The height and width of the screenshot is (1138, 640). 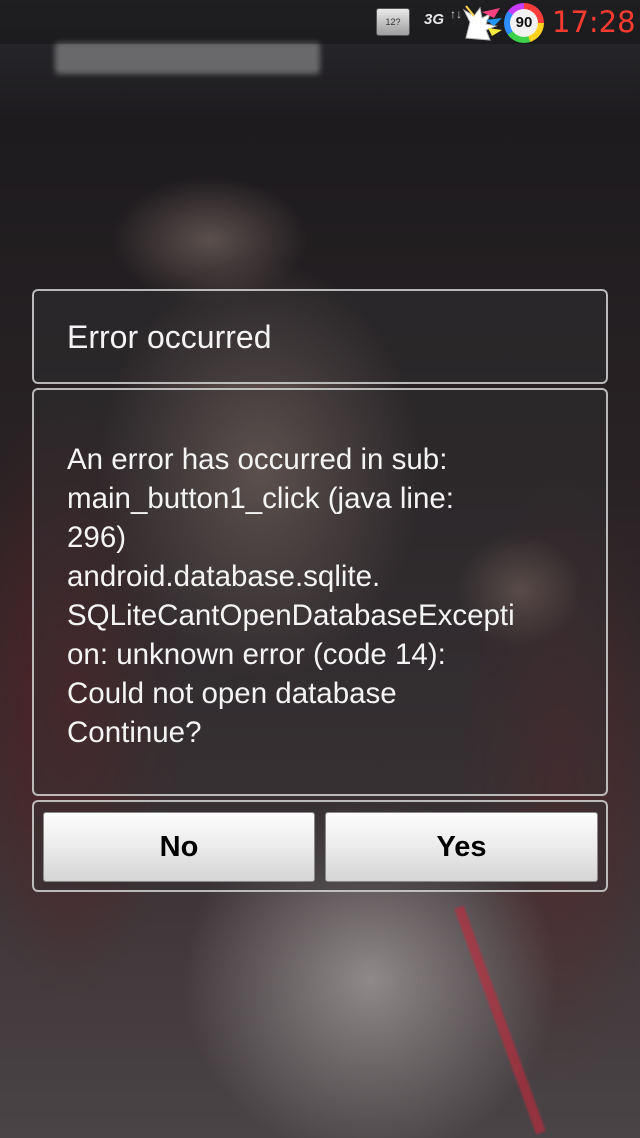 I want to click on calendar-icon: 12?, so click(x=393, y=22).